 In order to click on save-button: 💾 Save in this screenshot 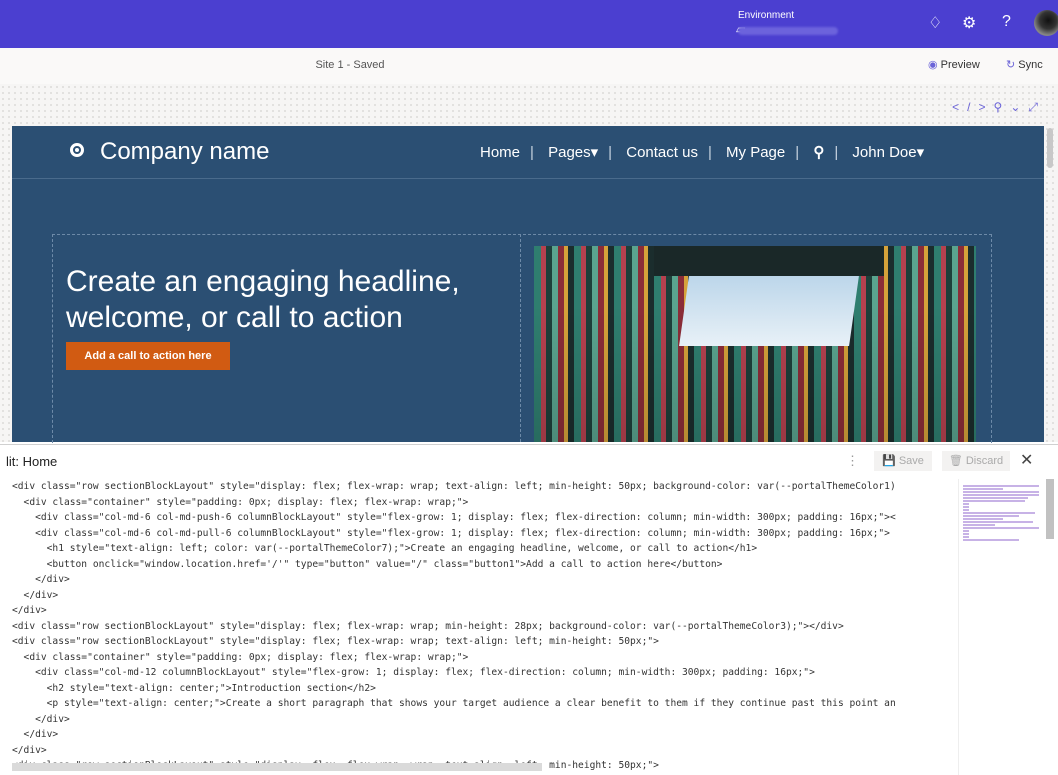, I will do `click(903, 461)`.